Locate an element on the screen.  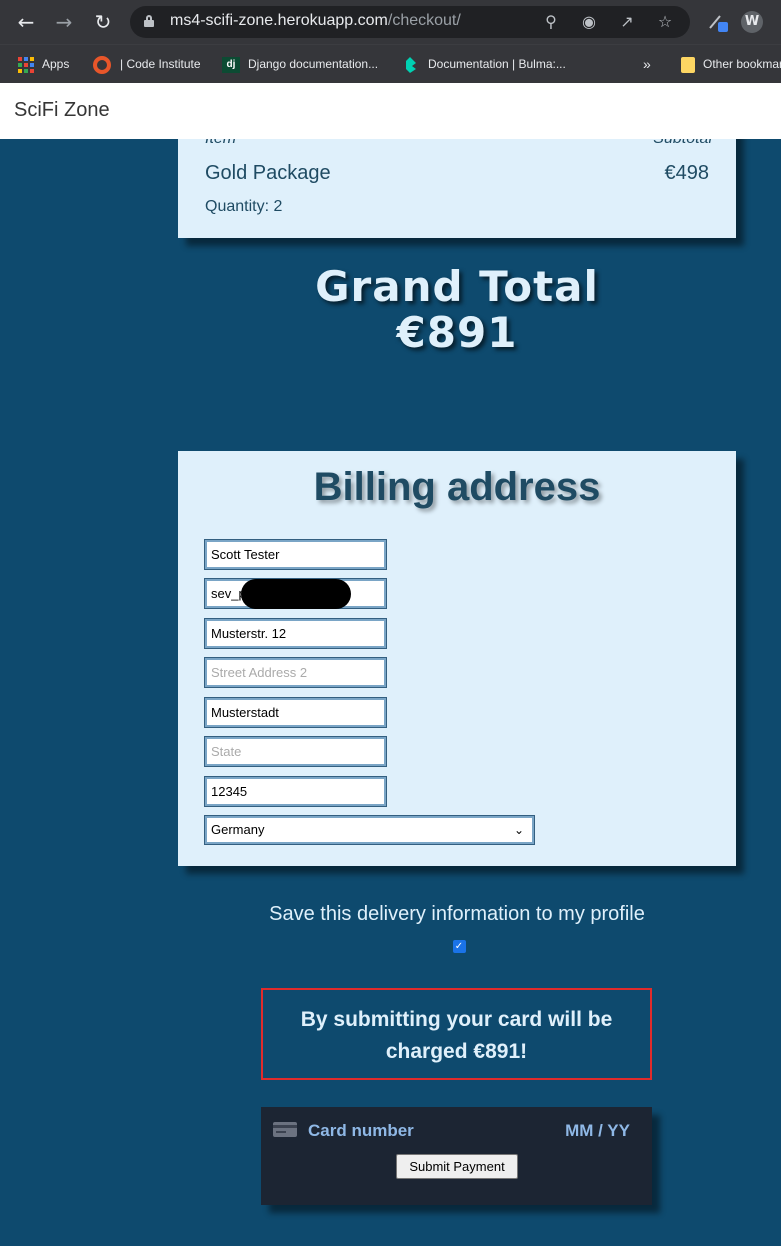
url-host: ms4-scifi-zone.herokuapp.com is located at coordinates (279, 20).